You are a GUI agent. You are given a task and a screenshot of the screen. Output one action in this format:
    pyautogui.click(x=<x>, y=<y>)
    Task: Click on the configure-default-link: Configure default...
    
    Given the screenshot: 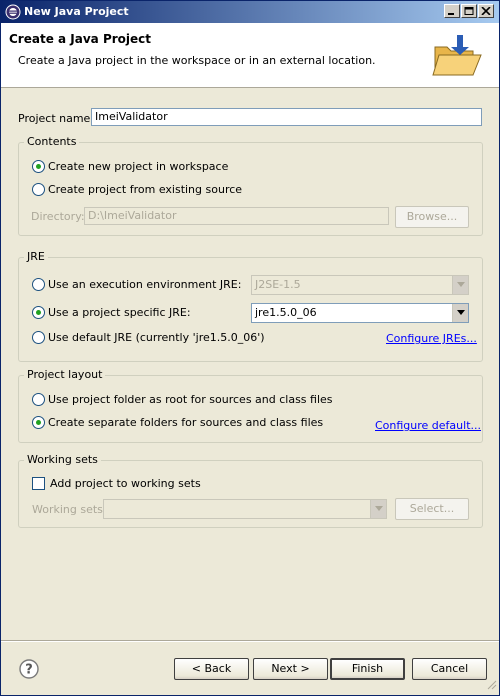 What is the action you would take?
    pyautogui.click(x=428, y=425)
    